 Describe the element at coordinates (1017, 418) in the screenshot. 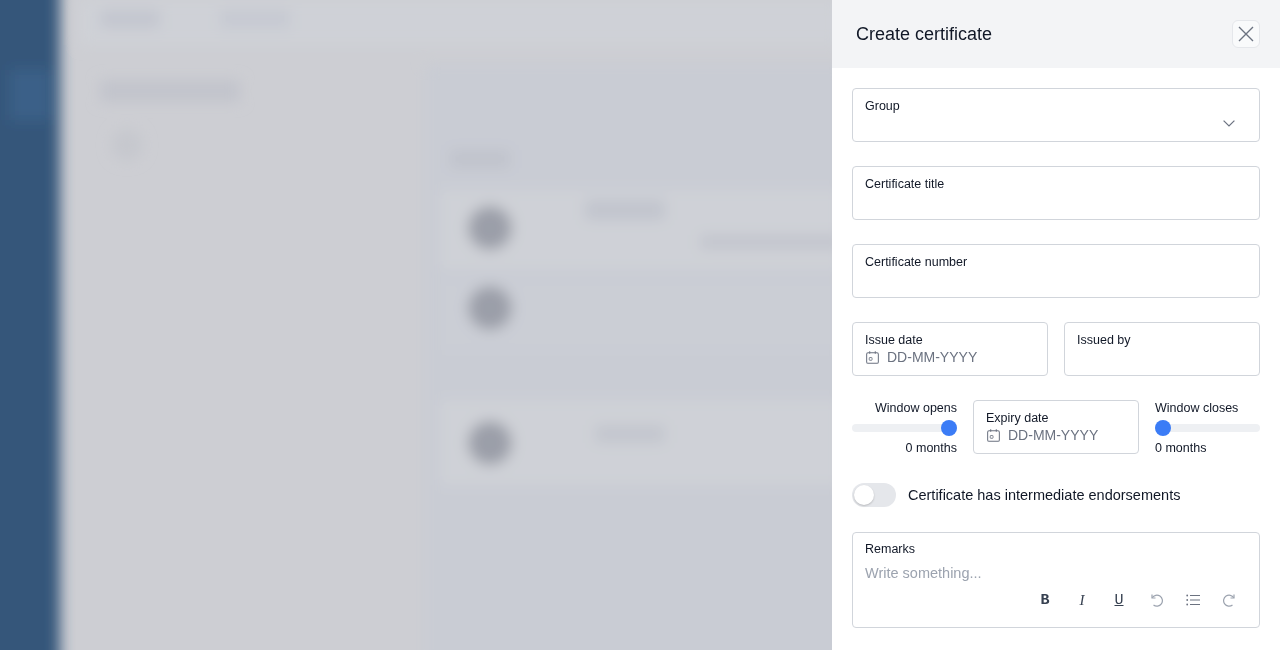

I see `field-label: Expiry date` at that location.